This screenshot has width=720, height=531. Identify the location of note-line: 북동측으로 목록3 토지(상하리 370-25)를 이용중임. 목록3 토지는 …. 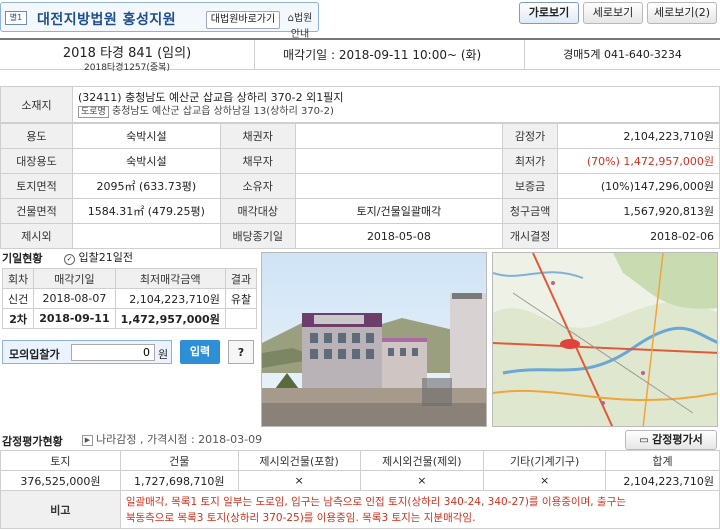
(300, 517).